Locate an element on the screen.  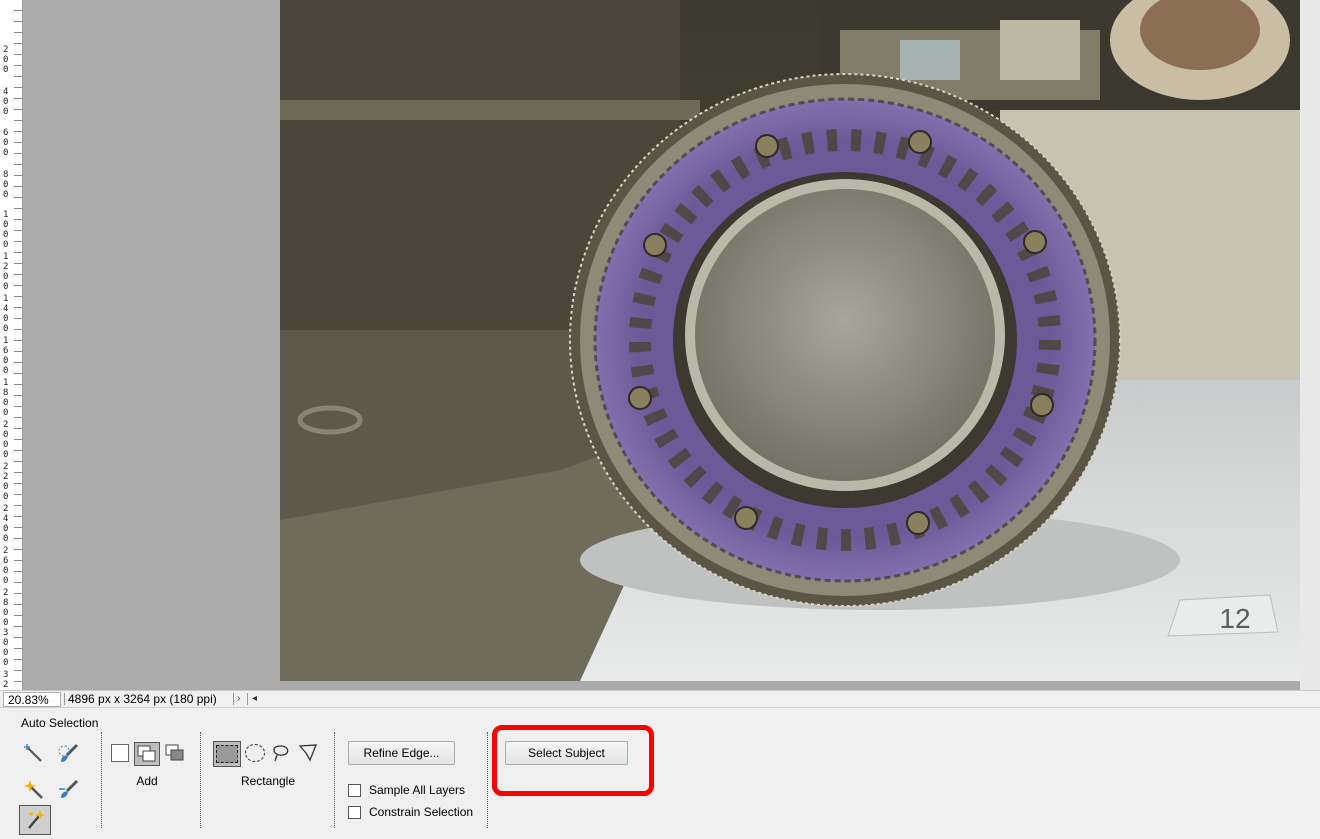
panel-title: Auto Selection is located at coordinates (60, 723).